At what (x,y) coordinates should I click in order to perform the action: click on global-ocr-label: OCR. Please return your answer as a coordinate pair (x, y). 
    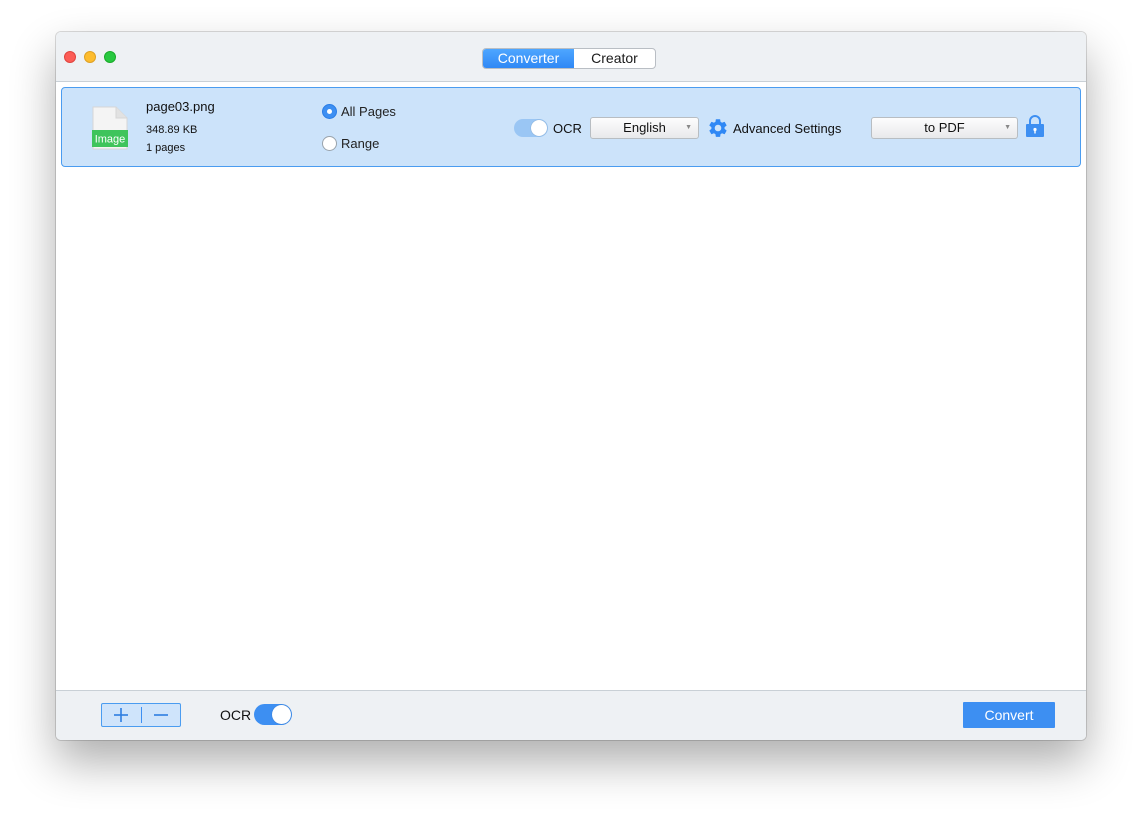
    Looking at the image, I should click on (236, 715).